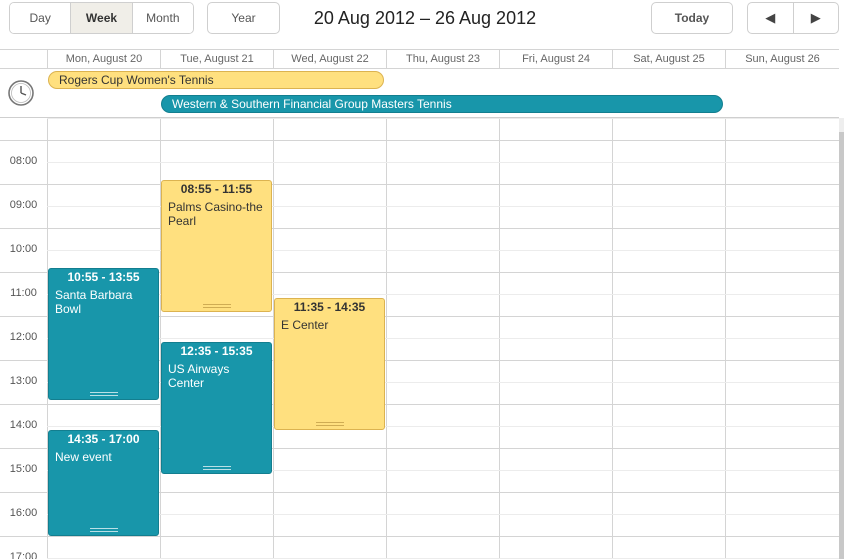 Image resolution: width=844 pixels, height=559 pixels. What do you see at coordinates (23, 555) in the screenshot?
I see `time-label: 17:00` at bounding box center [23, 555].